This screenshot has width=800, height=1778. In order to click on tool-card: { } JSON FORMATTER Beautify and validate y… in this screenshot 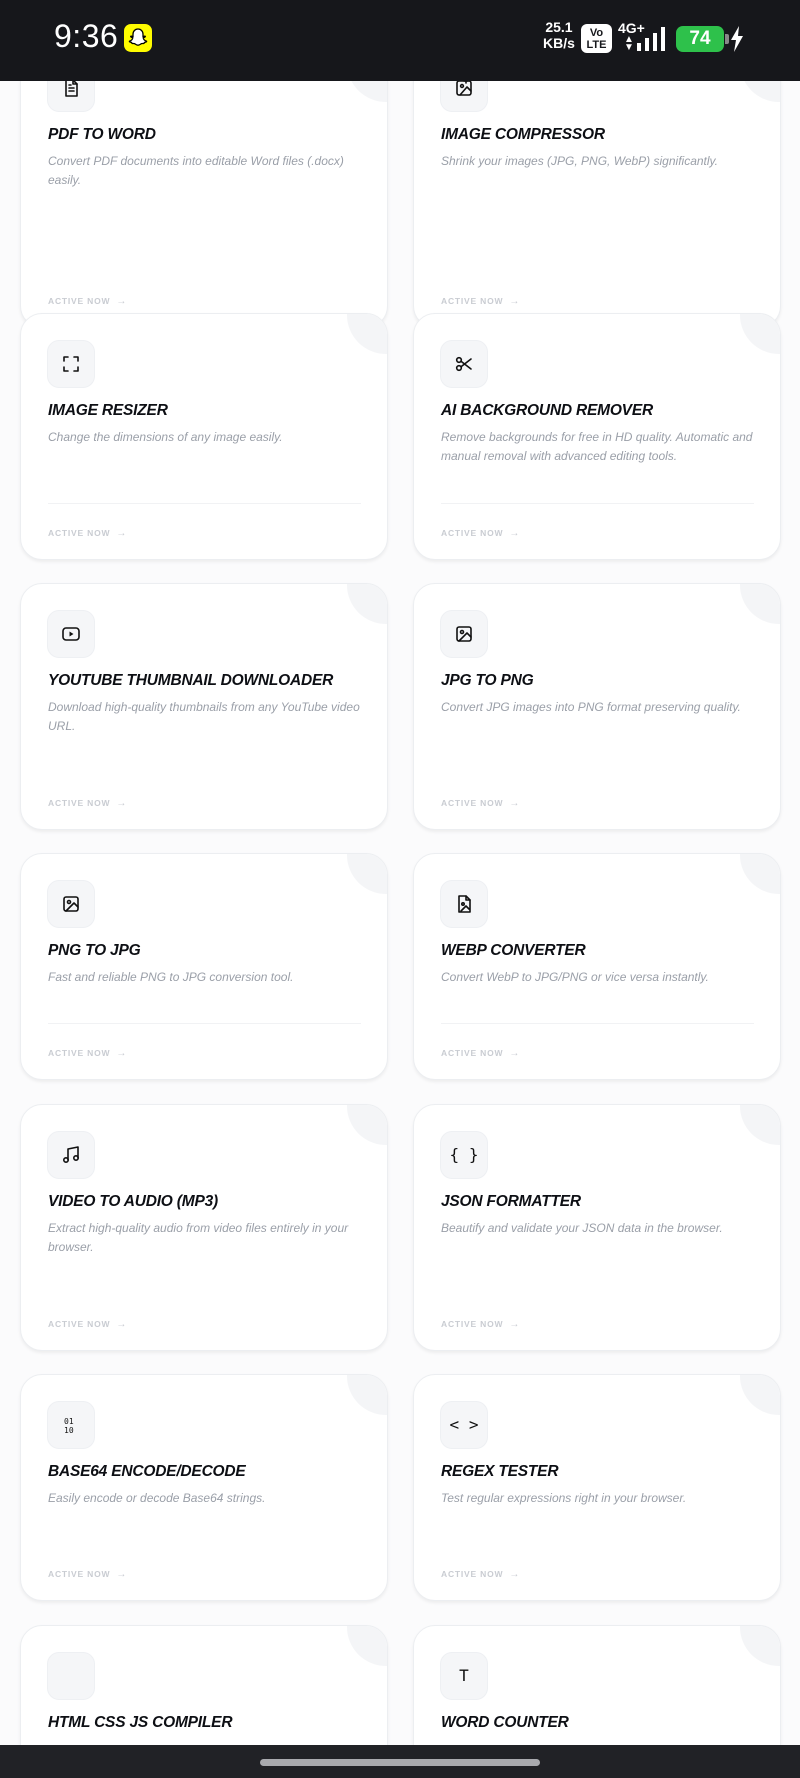, I will do `click(597, 1227)`.